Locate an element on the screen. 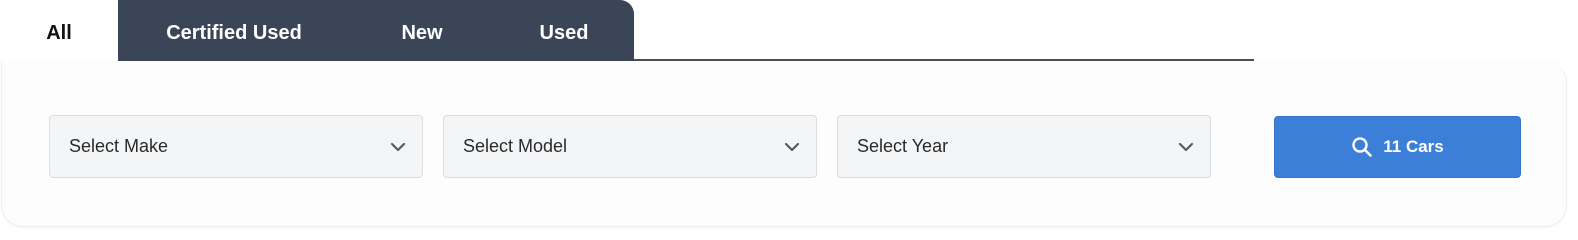 The image size is (1578, 240). tab-new: New is located at coordinates (422, 33).